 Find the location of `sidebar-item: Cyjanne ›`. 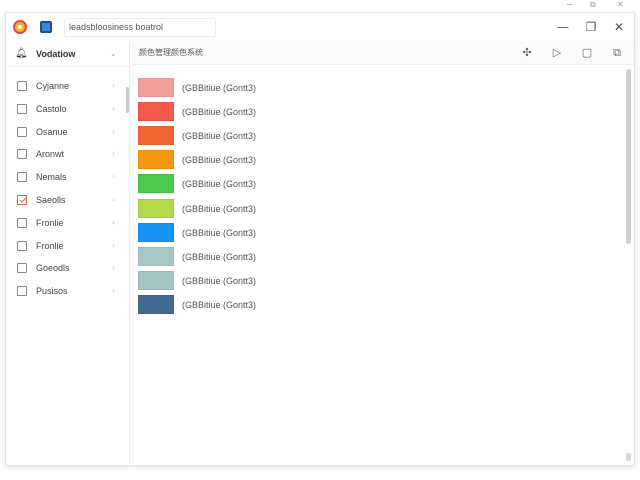

sidebar-item: Cyjanne › is located at coordinates (66, 86).